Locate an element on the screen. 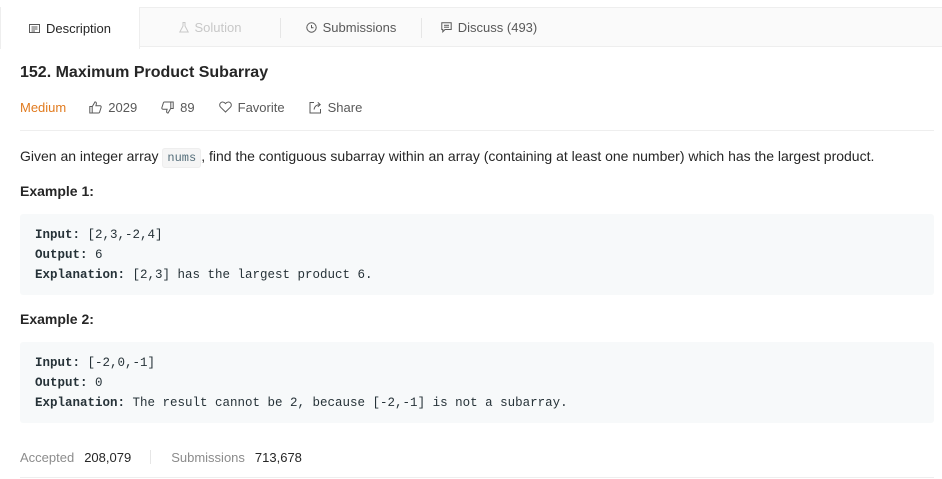 This screenshot has width=942, height=479. tab-discuss: Discuss (493) is located at coordinates (489, 27).